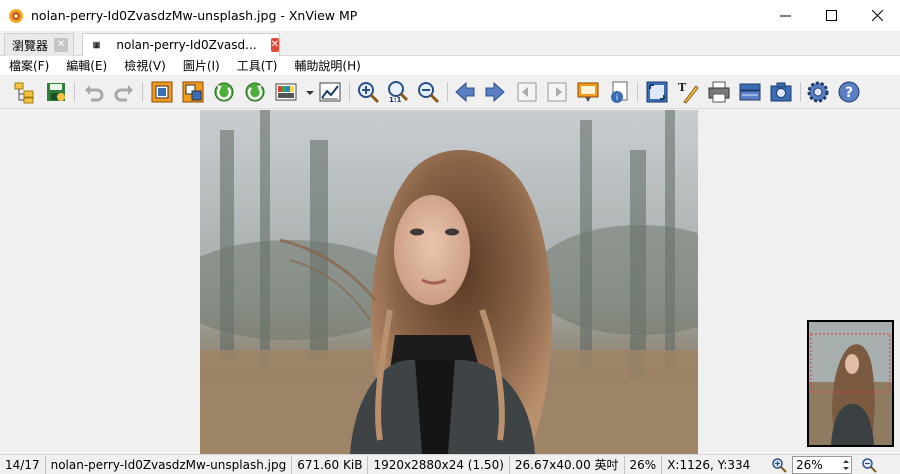 The width and height of the screenshot is (900, 474). I want to click on help-button: ?, so click(849, 92).